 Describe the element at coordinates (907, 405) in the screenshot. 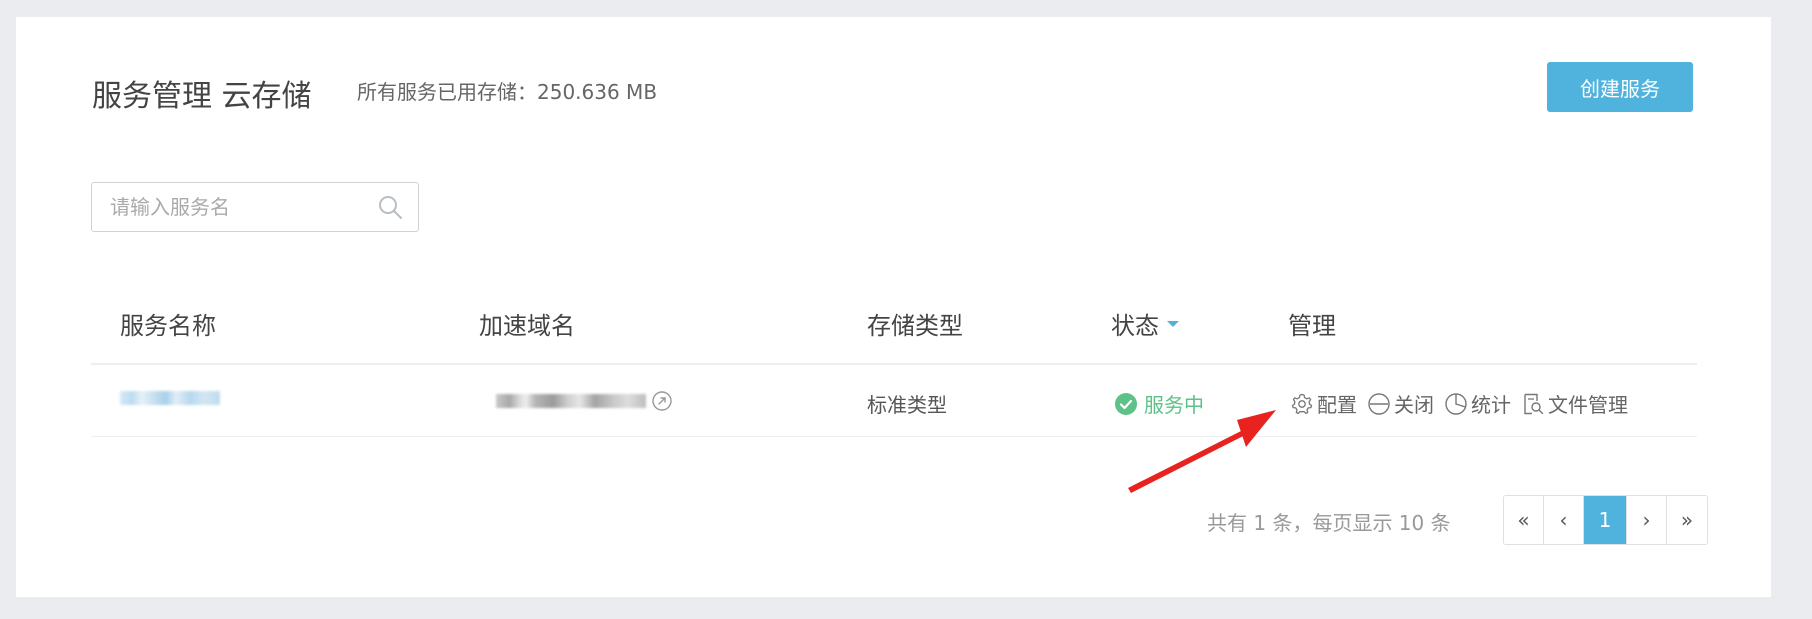

I see `storage-type-cell: 标准类型` at that location.